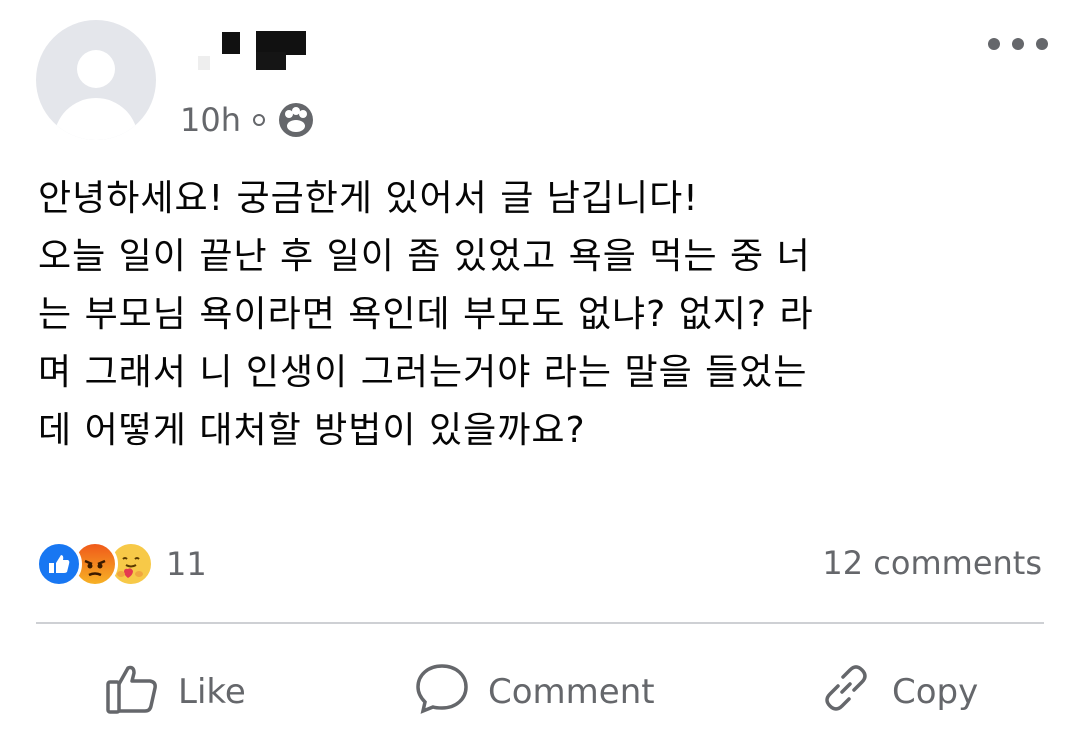 The height and width of the screenshot is (744, 1080). What do you see at coordinates (540, 623) in the screenshot?
I see `divider` at bounding box center [540, 623].